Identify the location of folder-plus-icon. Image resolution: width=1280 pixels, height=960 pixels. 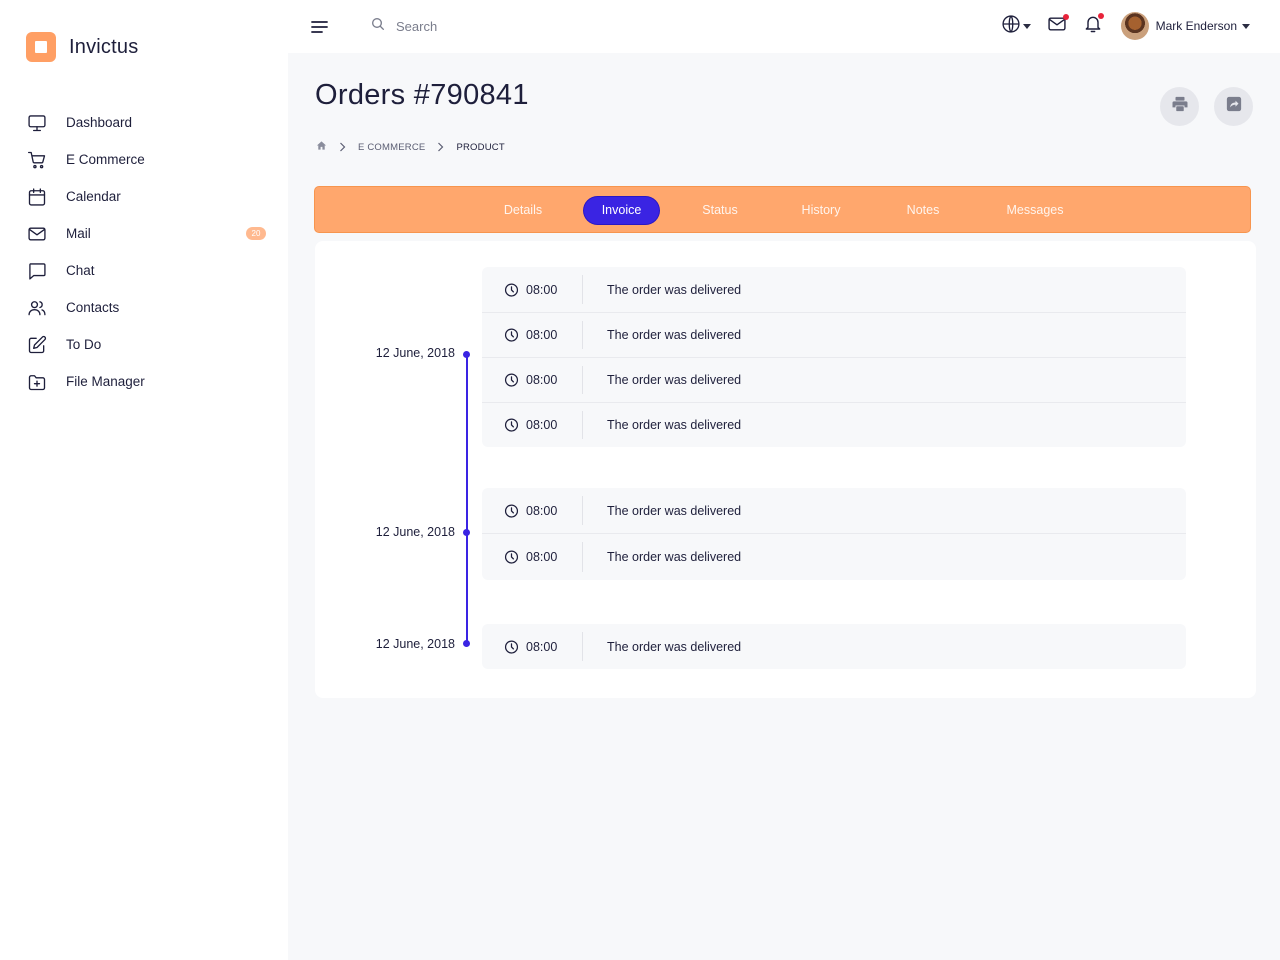
(37, 382).